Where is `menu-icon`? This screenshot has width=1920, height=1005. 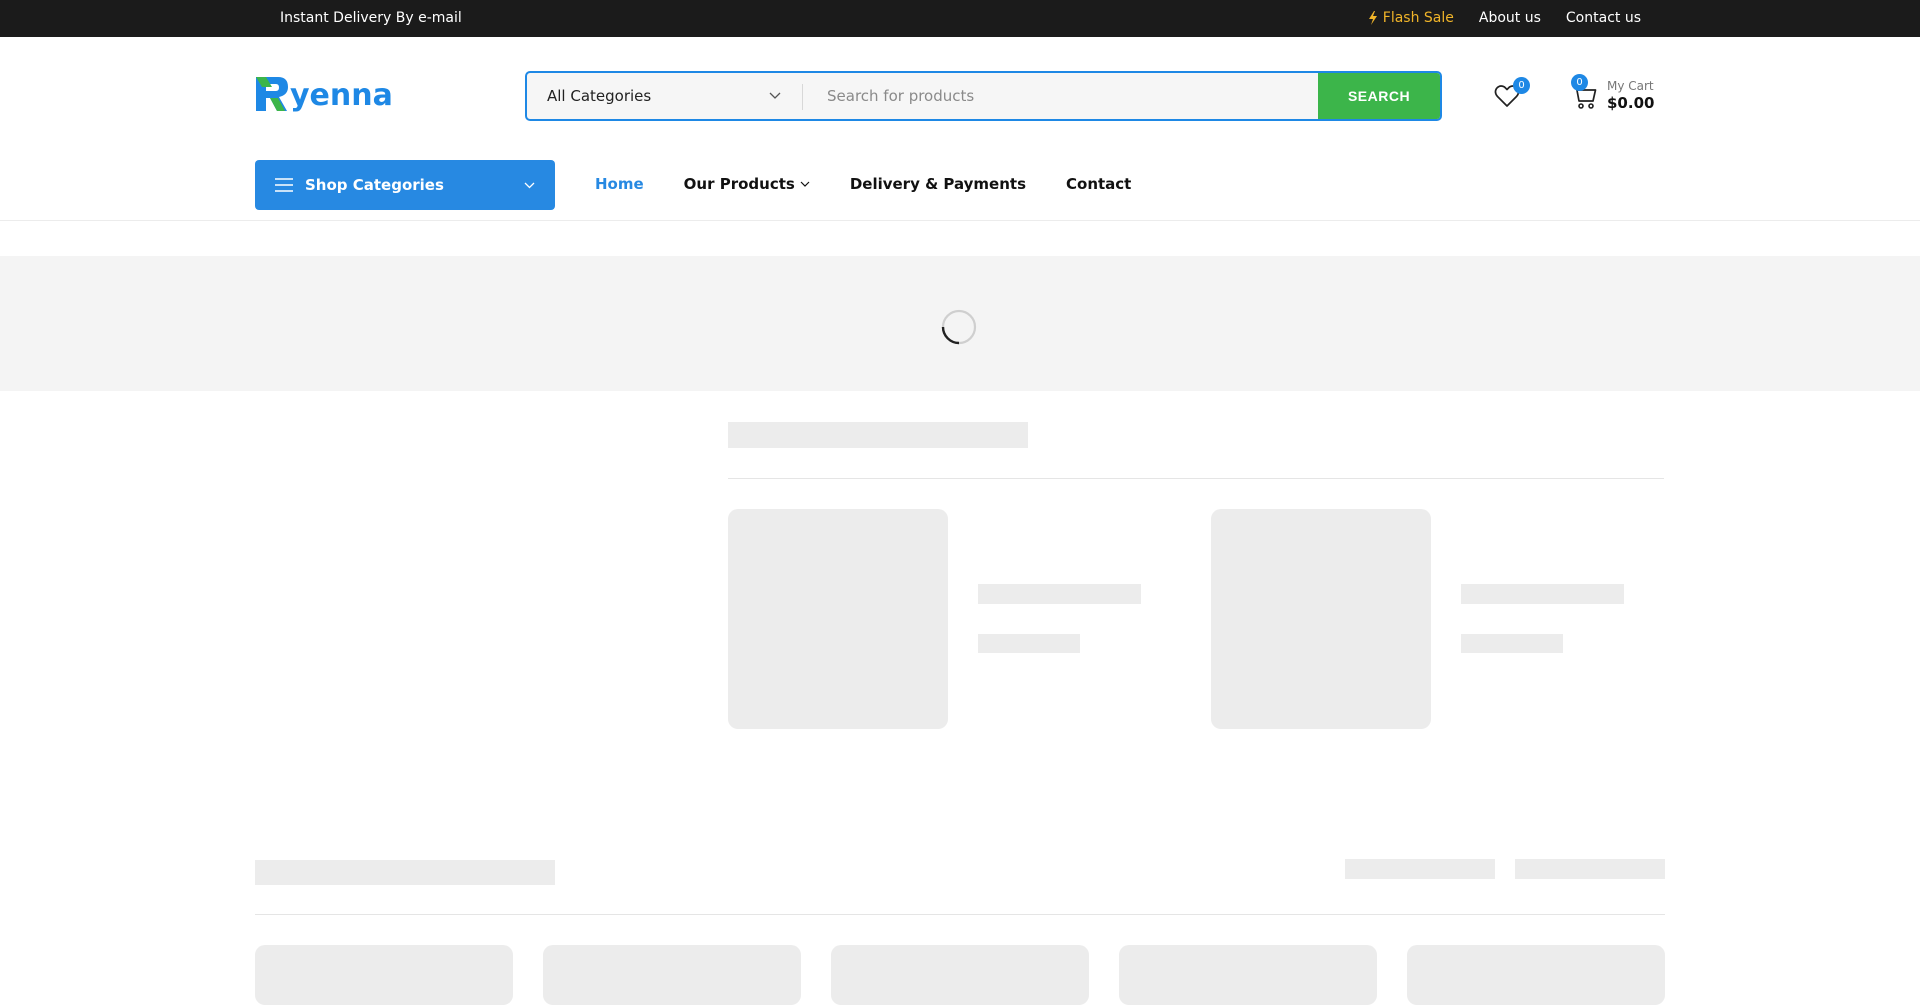
menu-icon is located at coordinates (284, 185).